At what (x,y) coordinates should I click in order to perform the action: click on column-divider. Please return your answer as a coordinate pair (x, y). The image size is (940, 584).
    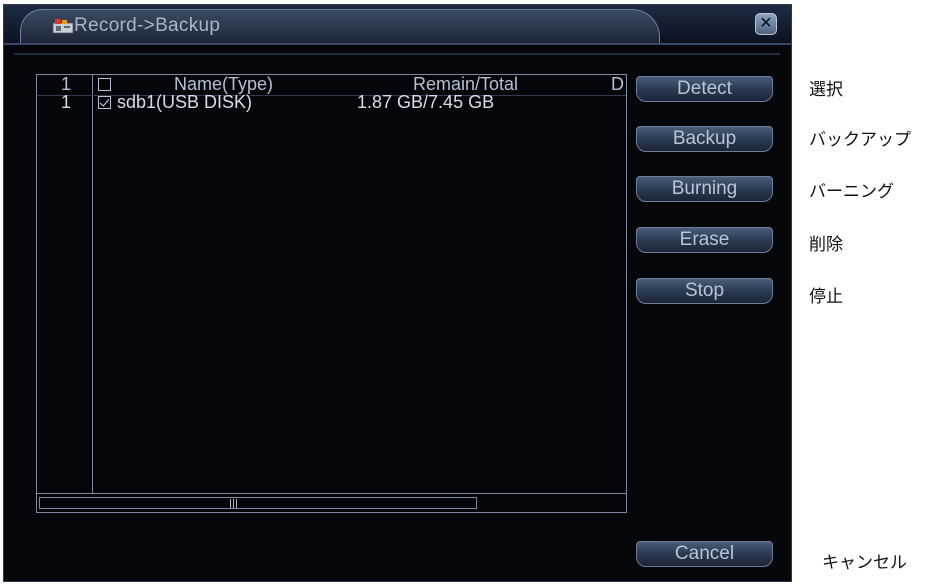
    Looking at the image, I should click on (92, 284).